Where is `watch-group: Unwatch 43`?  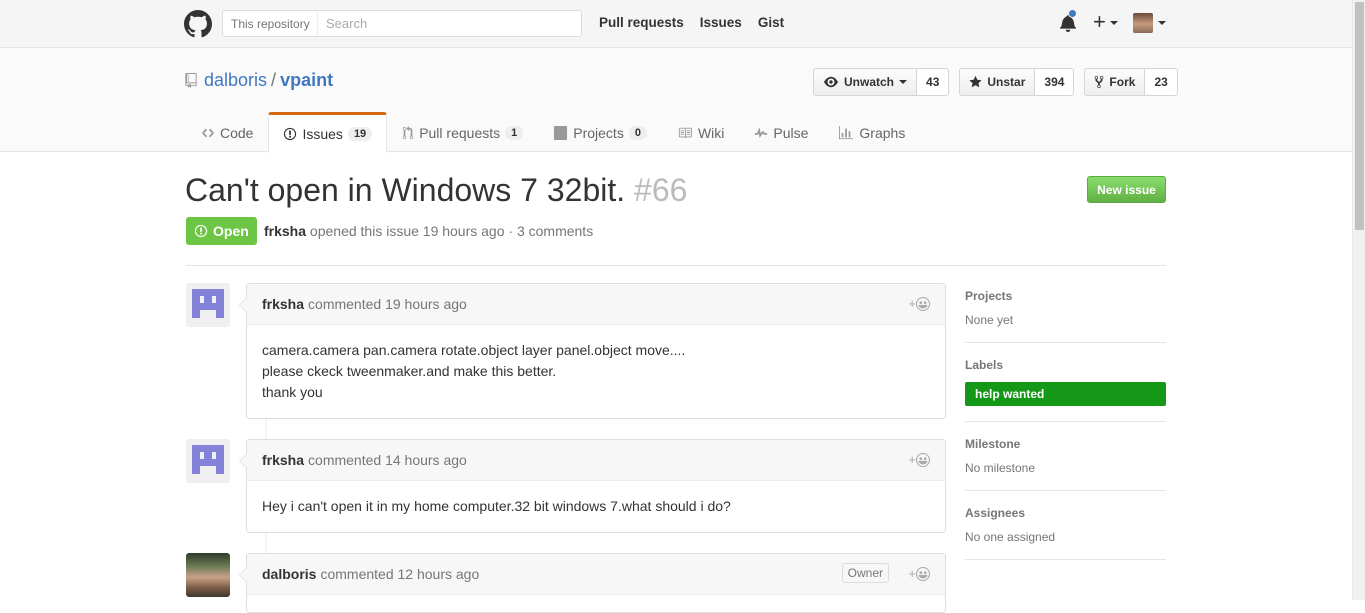
watch-group: Unwatch 43 is located at coordinates (881, 82).